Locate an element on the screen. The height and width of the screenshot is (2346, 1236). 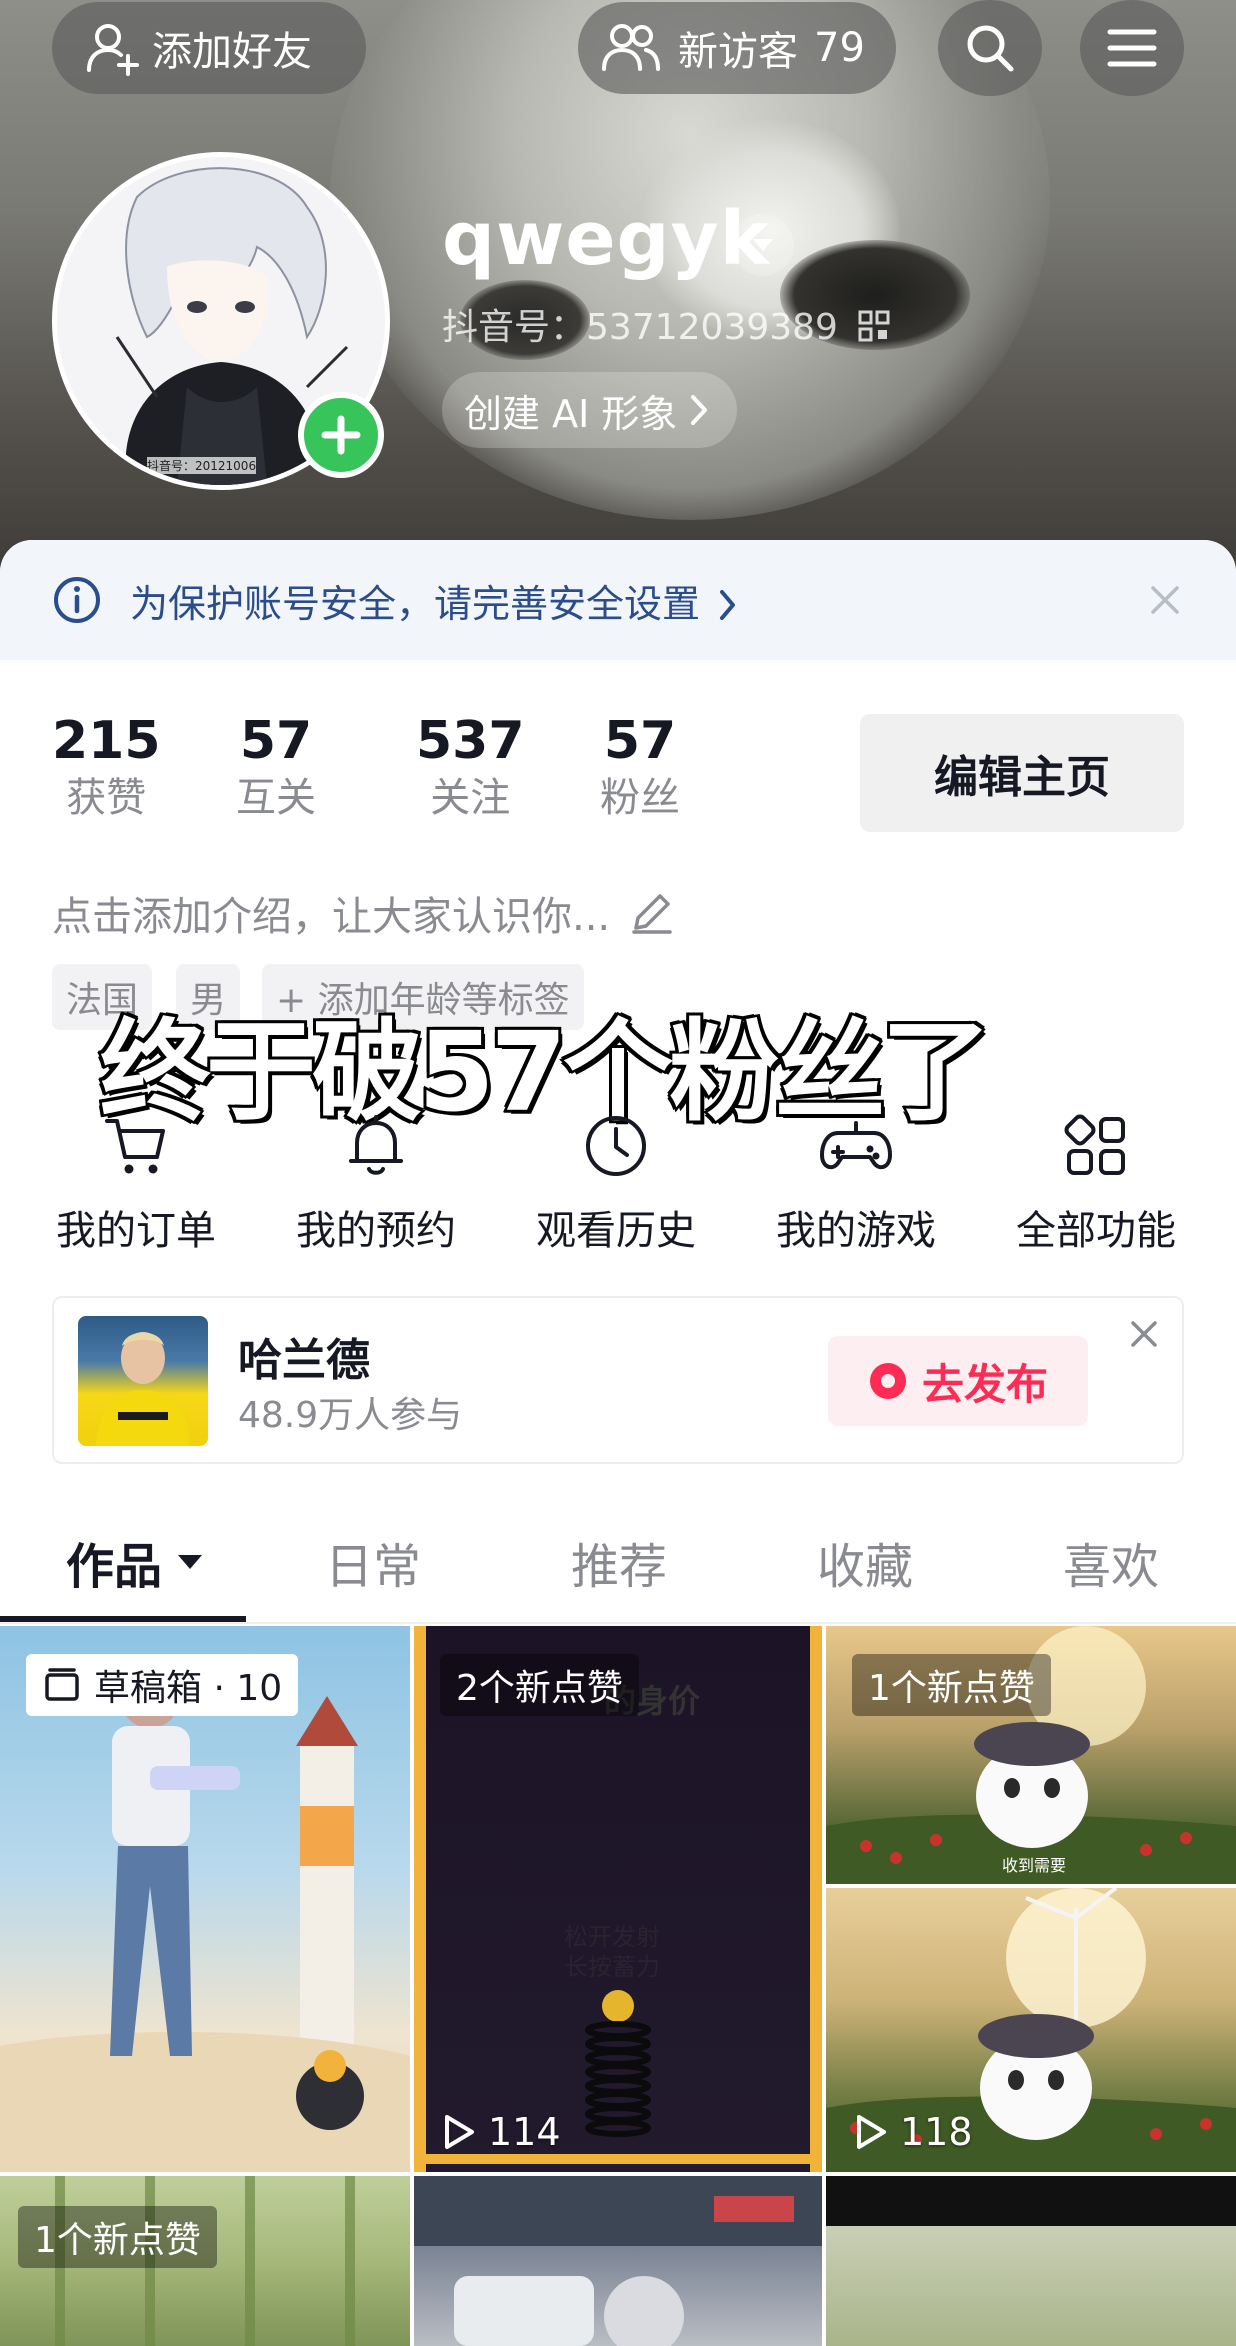
stat-label: 获赞 is located at coordinates (106, 798).